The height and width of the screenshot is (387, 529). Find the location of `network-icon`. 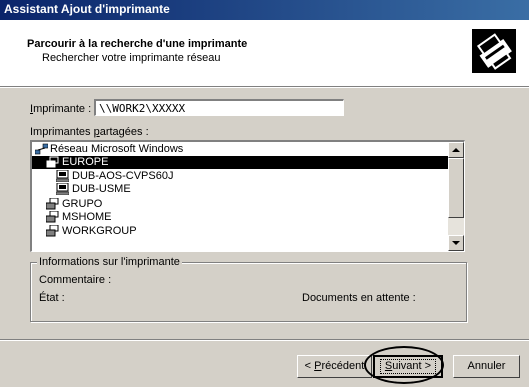

network-icon is located at coordinates (41, 149).